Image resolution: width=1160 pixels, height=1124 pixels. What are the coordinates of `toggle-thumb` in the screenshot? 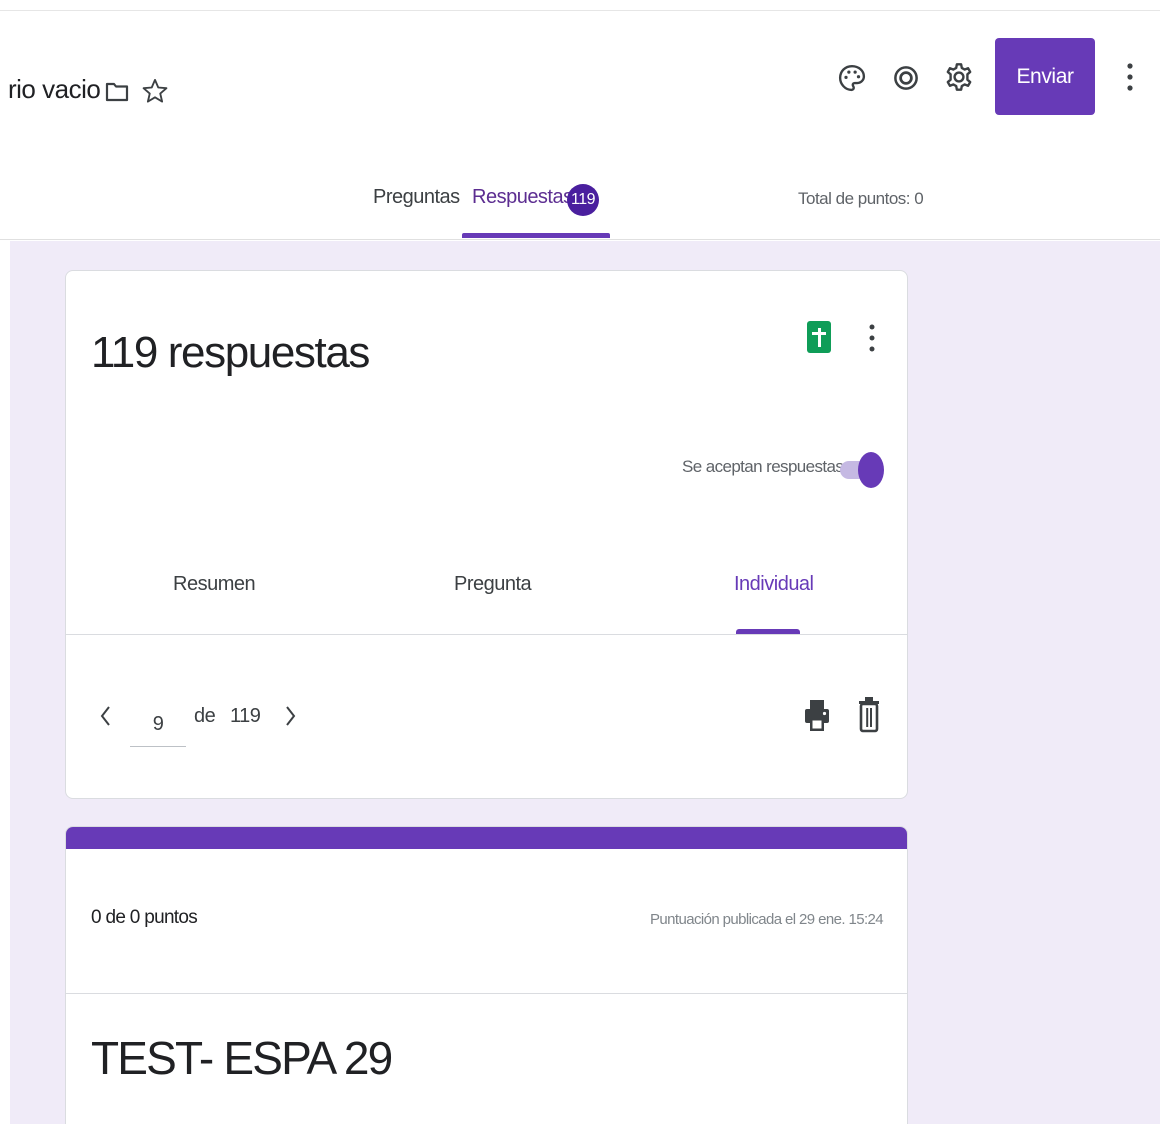 It's located at (871, 470).